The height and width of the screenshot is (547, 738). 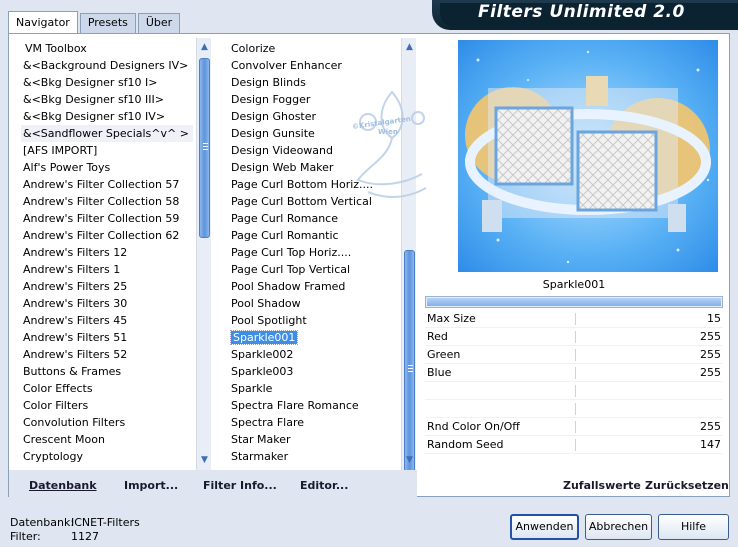 What do you see at coordinates (25, 536) in the screenshot?
I see `status-filter-label: Filter:` at bounding box center [25, 536].